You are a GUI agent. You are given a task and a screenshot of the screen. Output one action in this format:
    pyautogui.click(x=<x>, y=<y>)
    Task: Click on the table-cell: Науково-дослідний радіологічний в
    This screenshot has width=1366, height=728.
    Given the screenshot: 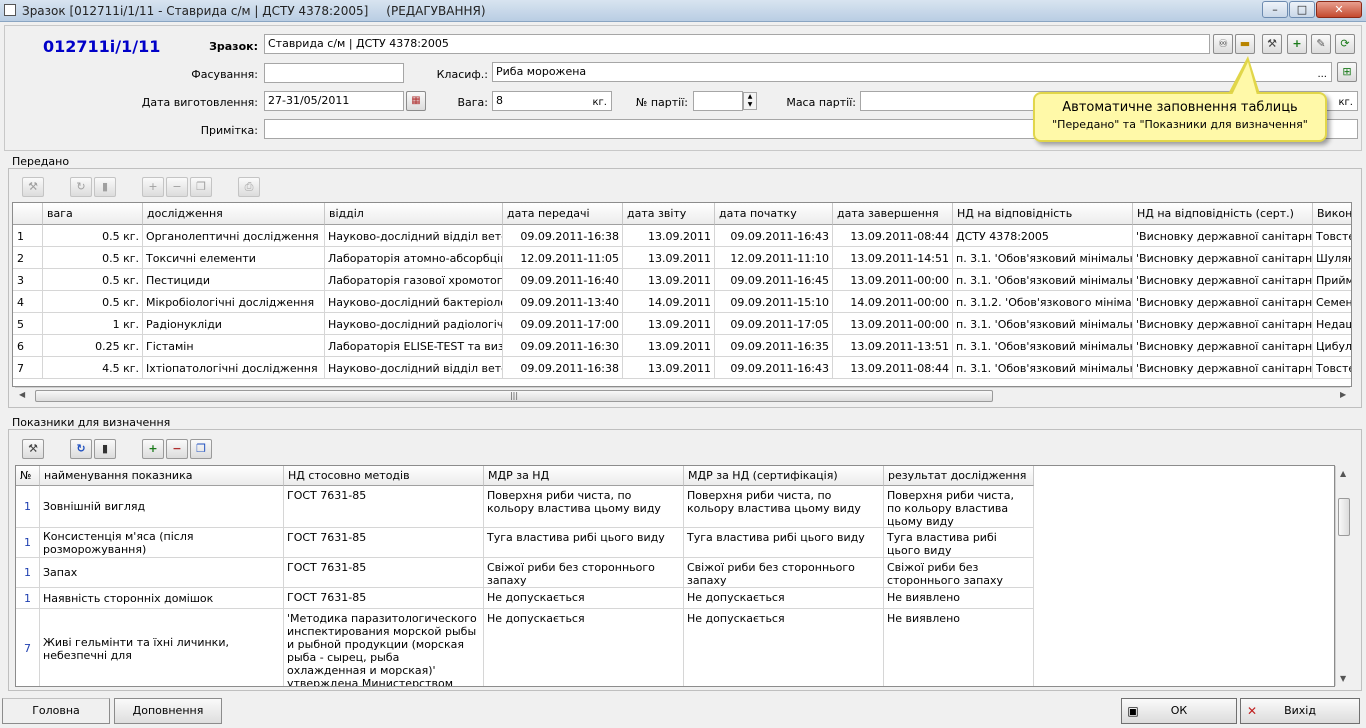 What is the action you would take?
    pyautogui.click(x=414, y=324)
    